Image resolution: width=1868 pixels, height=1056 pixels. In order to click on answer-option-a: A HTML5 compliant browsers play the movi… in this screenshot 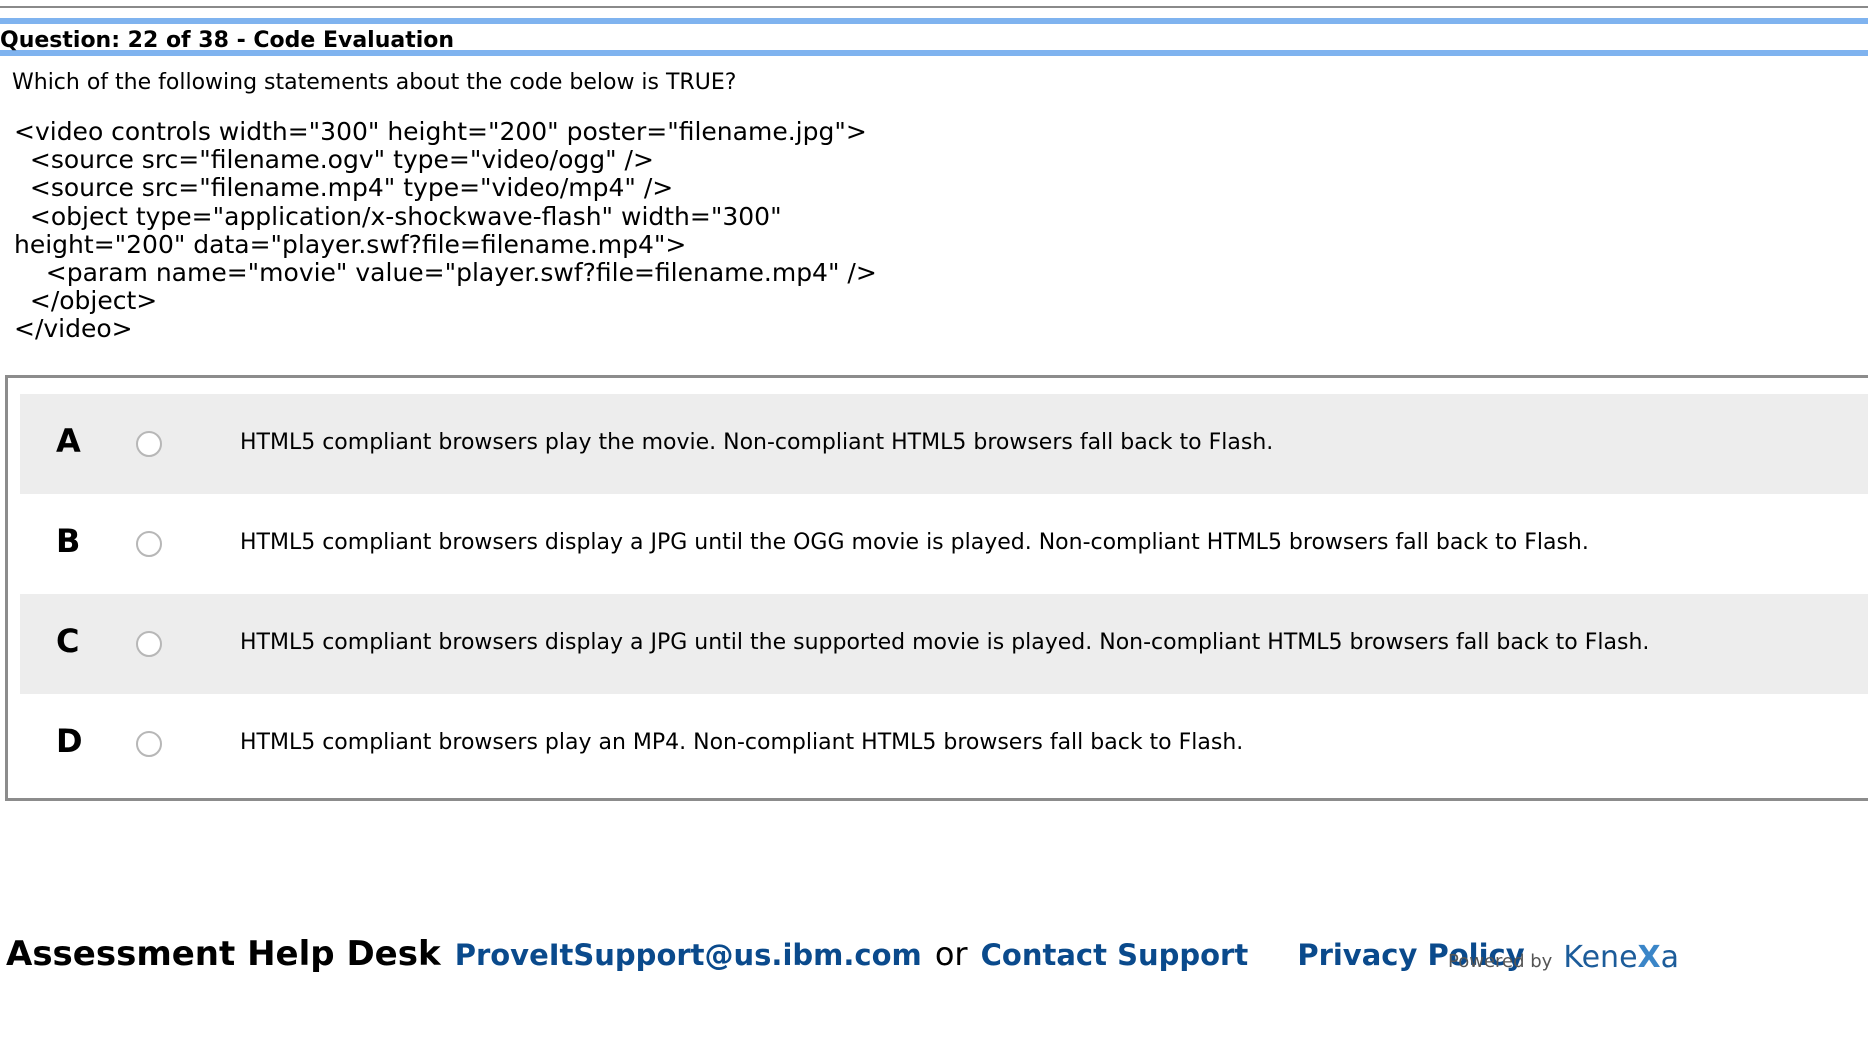, I will do `click(944, 444)`.